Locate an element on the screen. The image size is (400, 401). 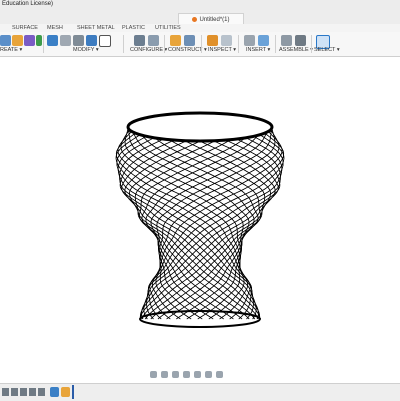
display-icon is located at coordinates (197, 374).